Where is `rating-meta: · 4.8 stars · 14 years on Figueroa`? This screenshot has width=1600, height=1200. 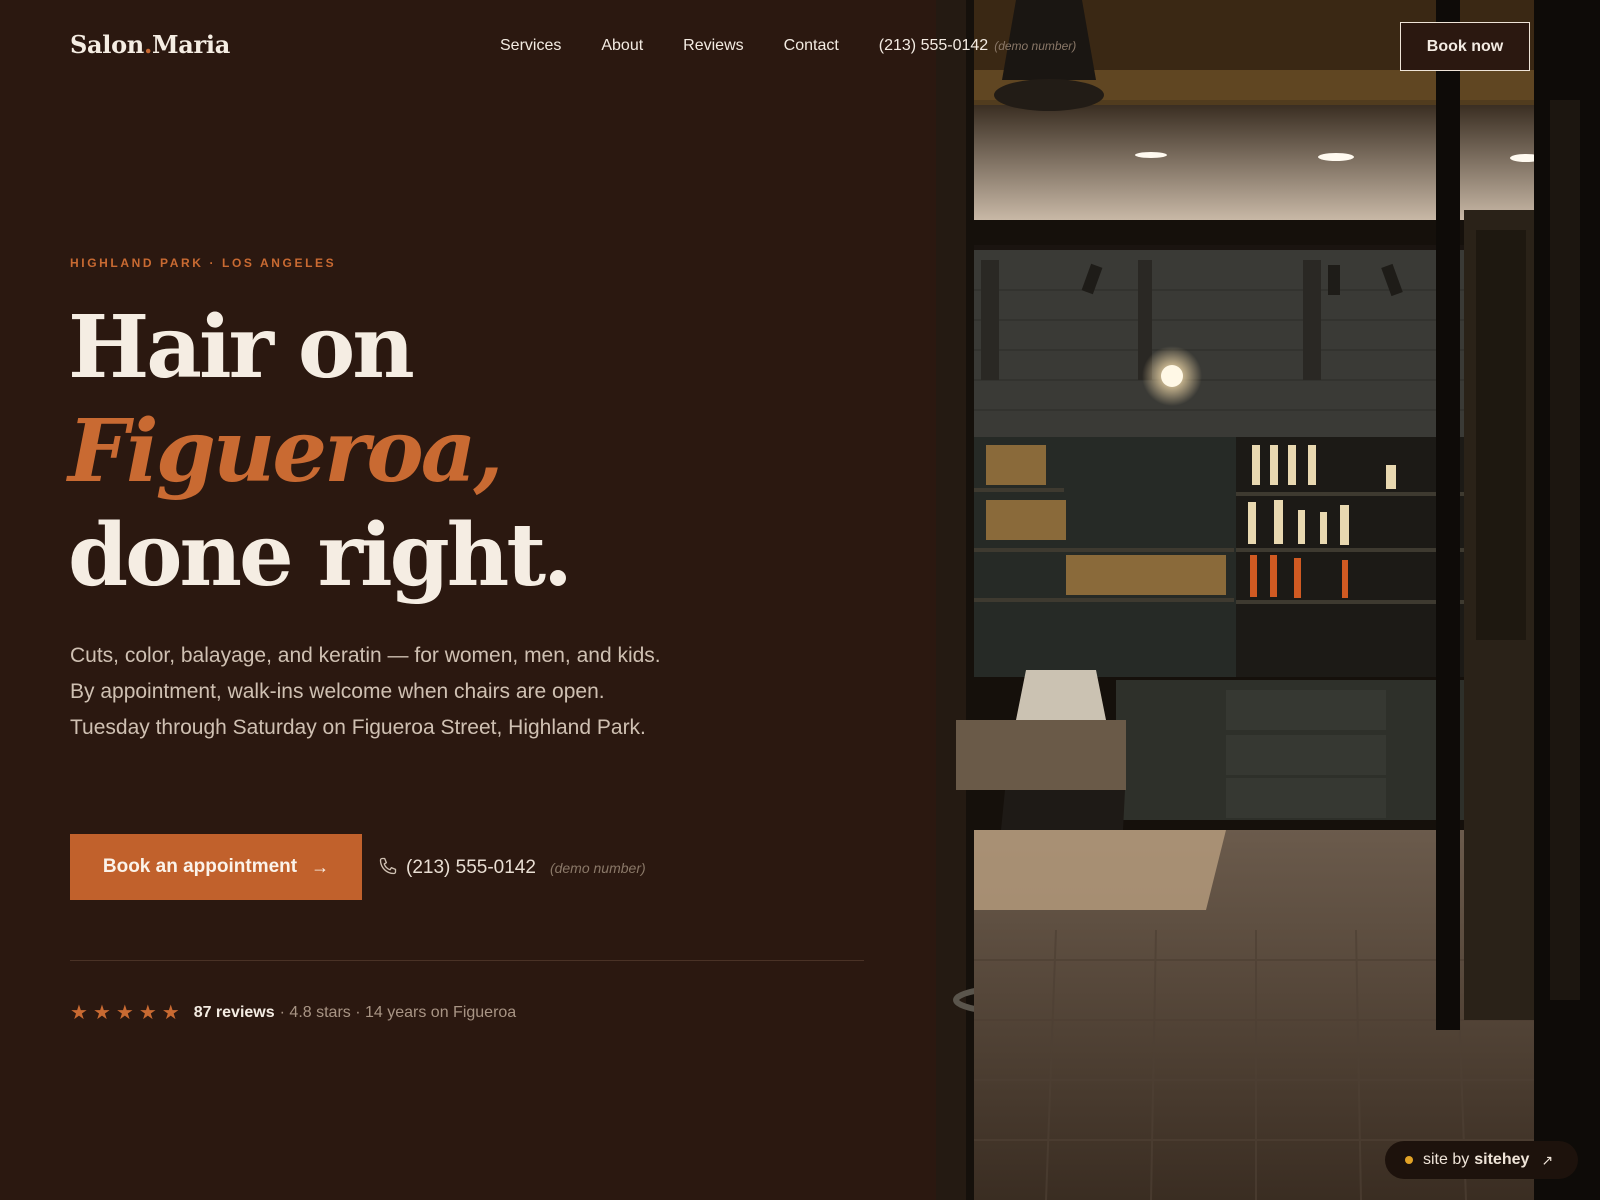
rating-meta: · 4.8 stars · 14 years on Figueroa is located at coordinates (398, 1012).